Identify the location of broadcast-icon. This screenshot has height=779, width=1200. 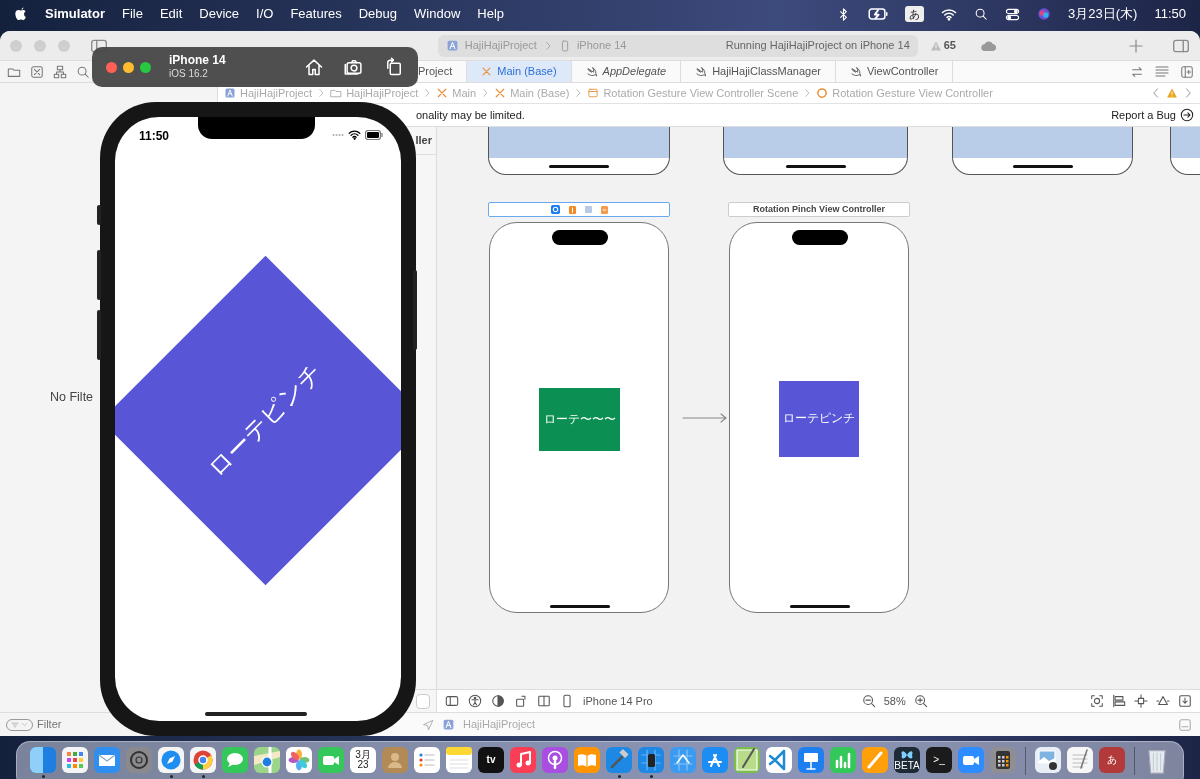
(555, 760).